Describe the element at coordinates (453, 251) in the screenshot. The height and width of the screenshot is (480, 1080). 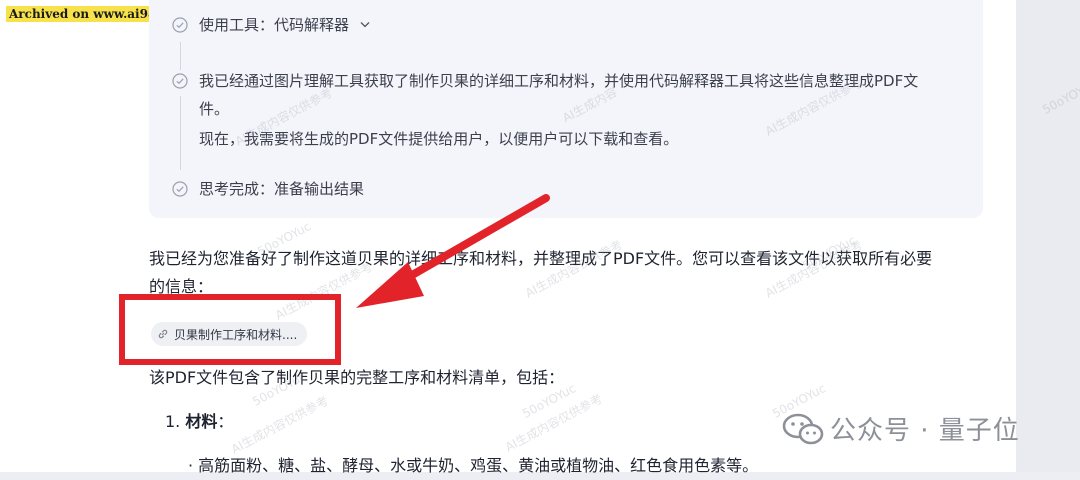
I see `red-arrow-icon` at that location.